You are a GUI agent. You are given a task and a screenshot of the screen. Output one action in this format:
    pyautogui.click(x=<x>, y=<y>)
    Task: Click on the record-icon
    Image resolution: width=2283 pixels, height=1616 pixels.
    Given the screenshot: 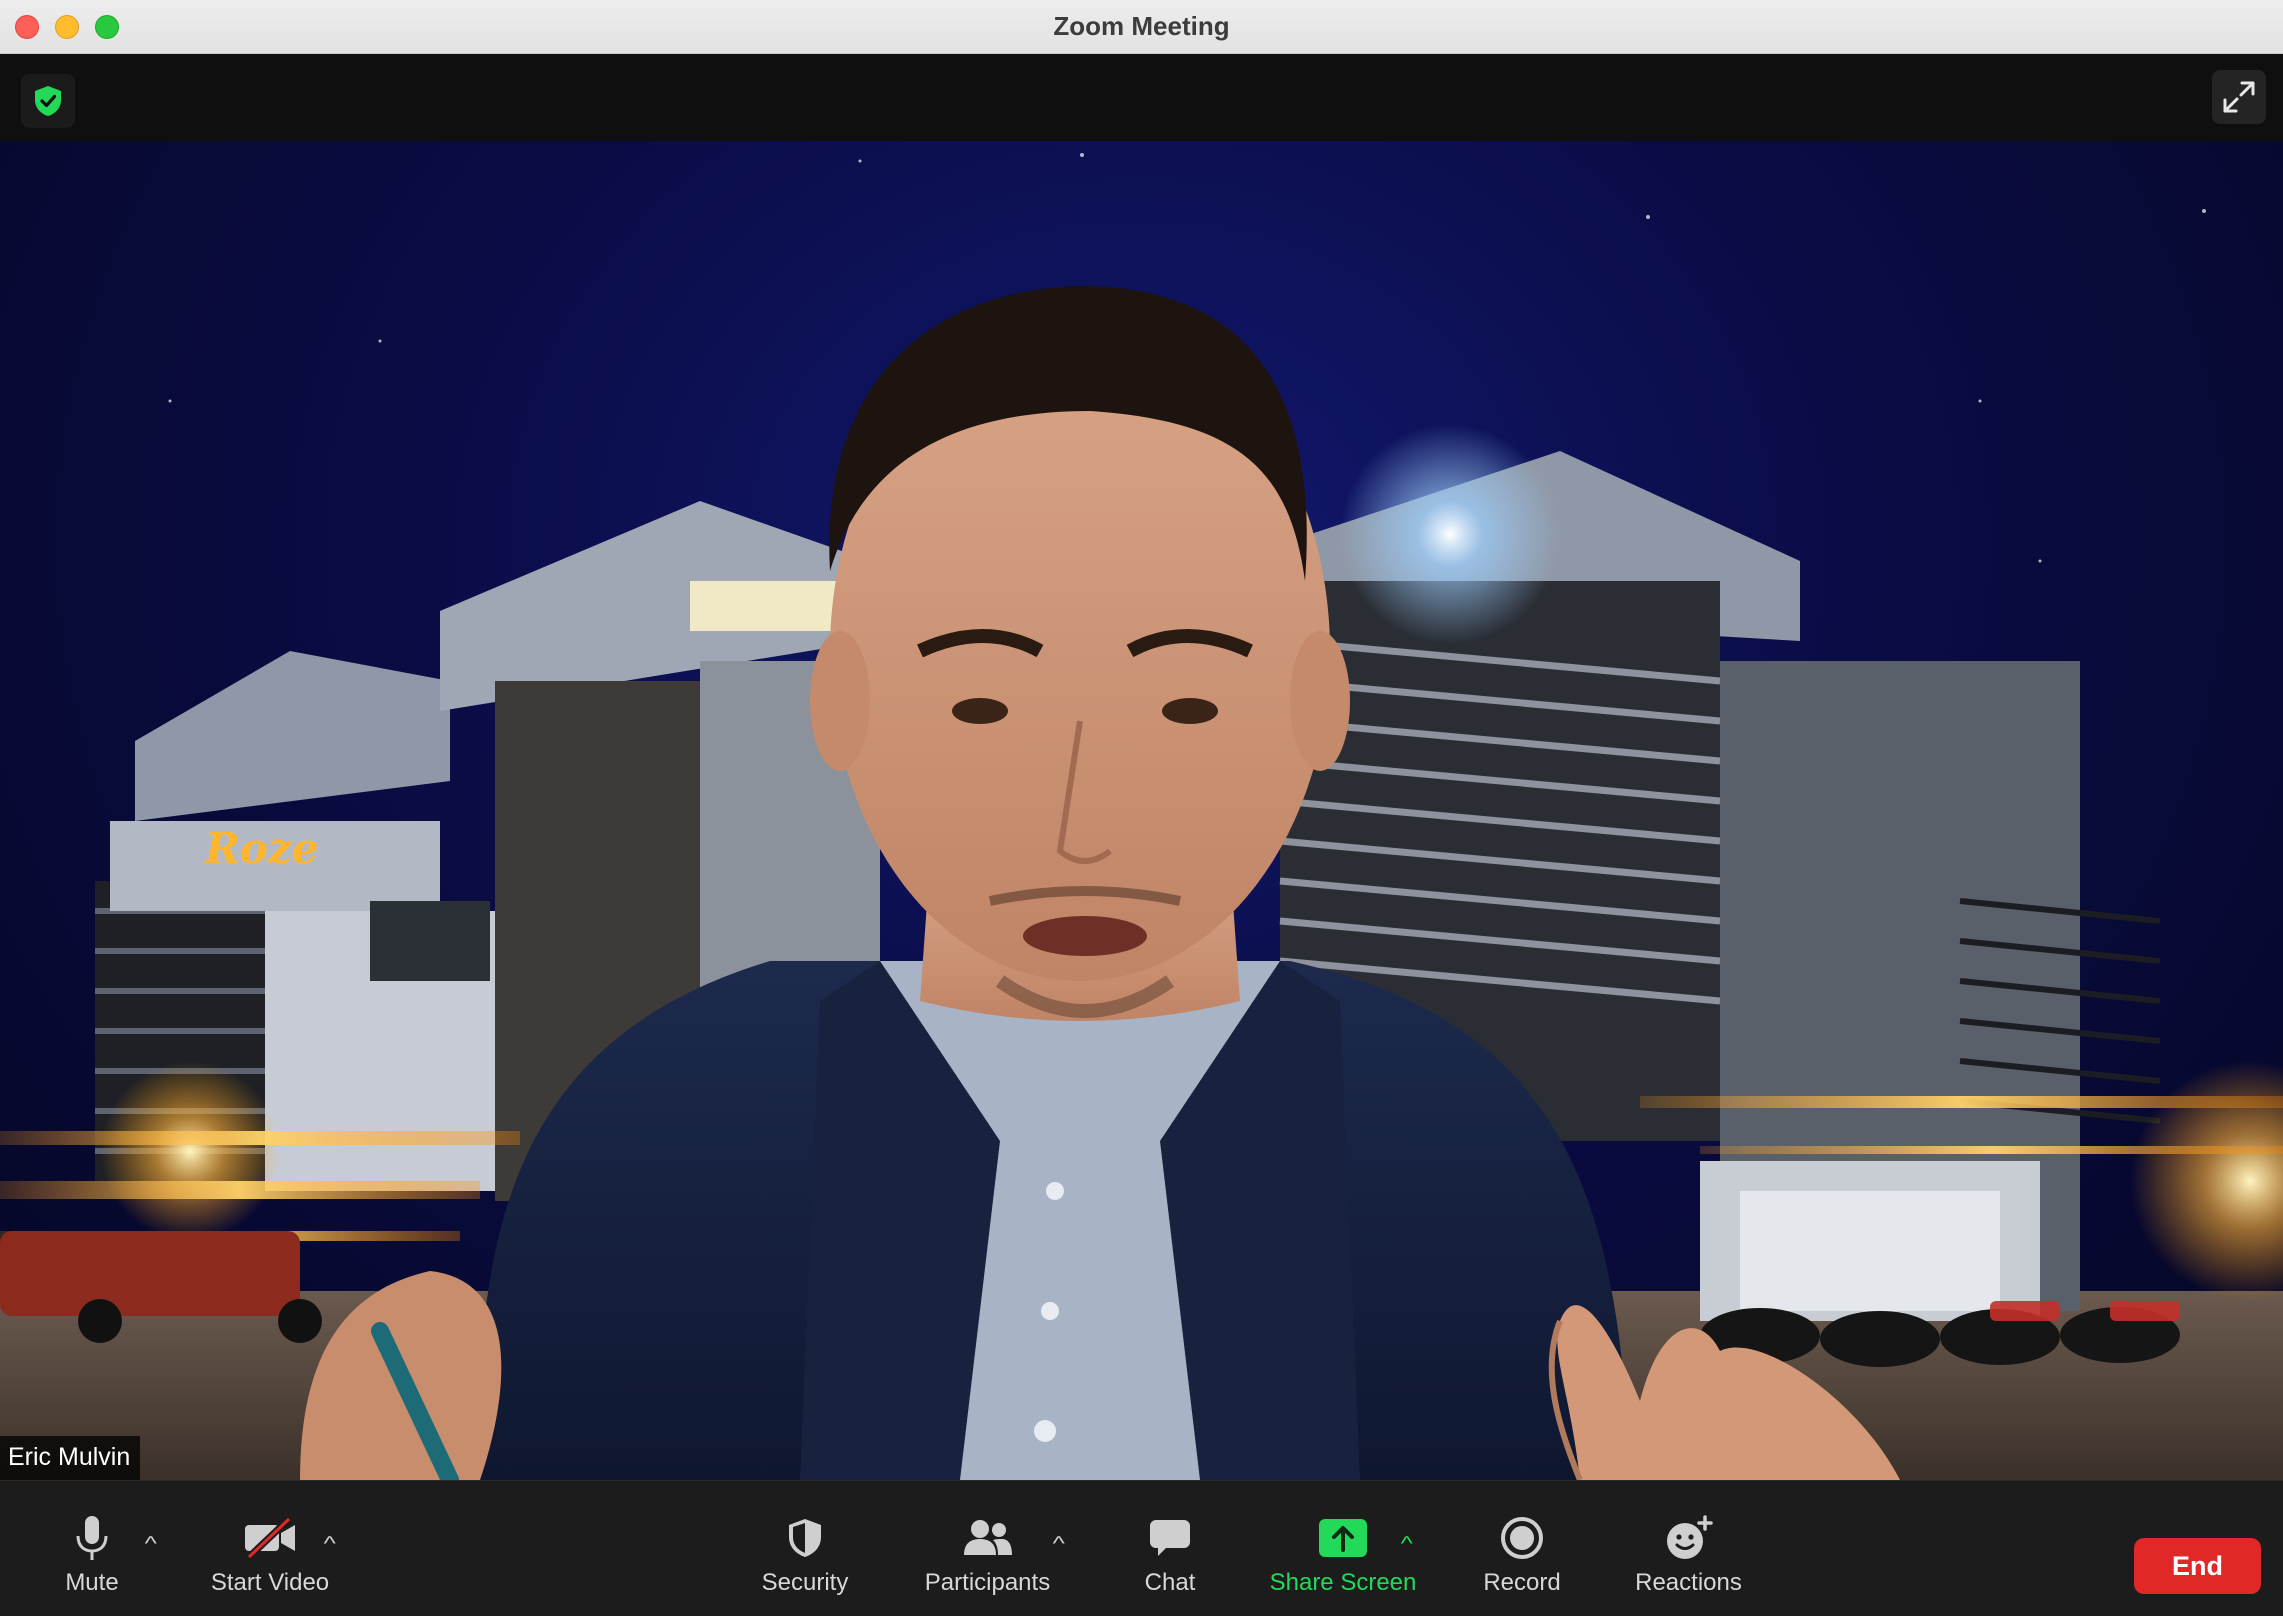 What is the action you would take?
    pyautogui.click(x=1522, y=1538)
    